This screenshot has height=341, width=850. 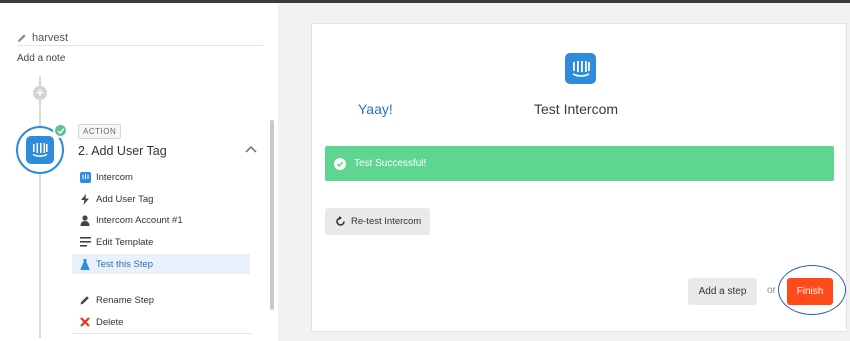 What do you see at coordinates (340, 222) in the screenshot?
I see `refresh-icon` at bounding box center [340, 222].